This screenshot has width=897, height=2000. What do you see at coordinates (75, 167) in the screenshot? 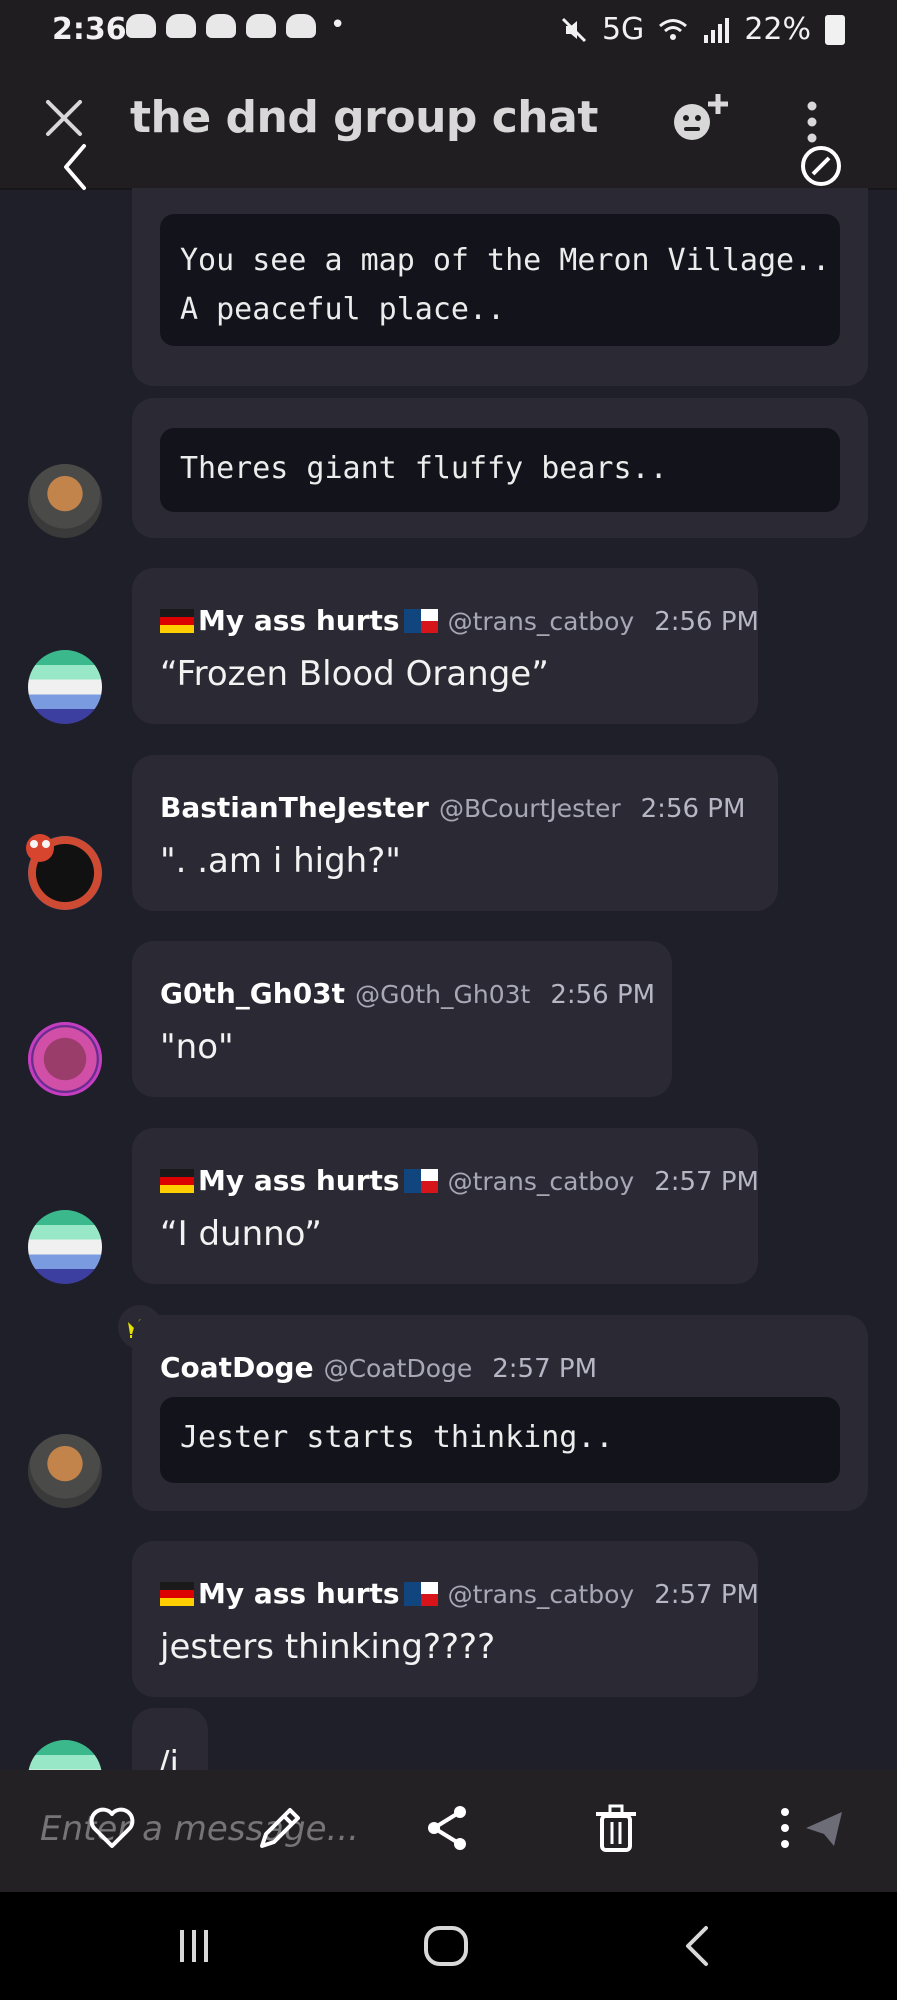
I see `back-icon` at bounding box center [75, 167].